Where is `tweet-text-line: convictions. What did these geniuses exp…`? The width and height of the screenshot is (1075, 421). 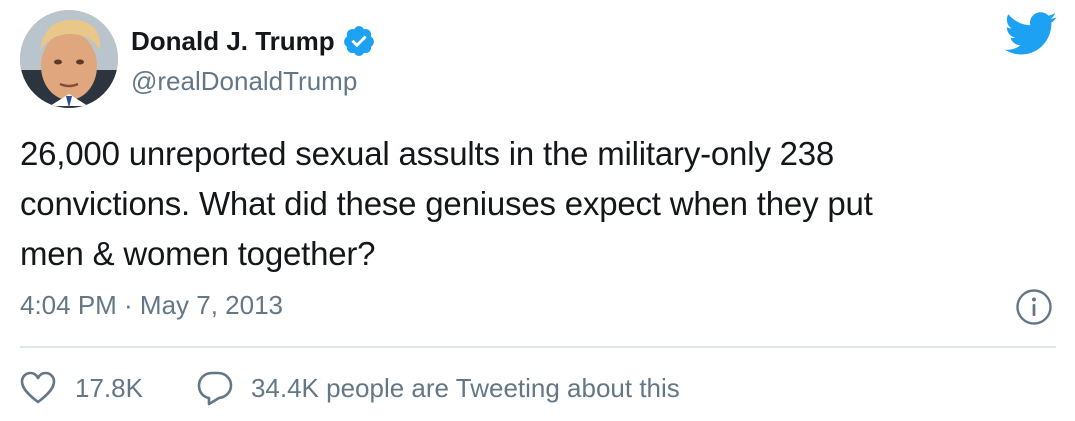 tweet-text-line: convictions. What did these geniuses exp… is located at coordinates (446, 203).